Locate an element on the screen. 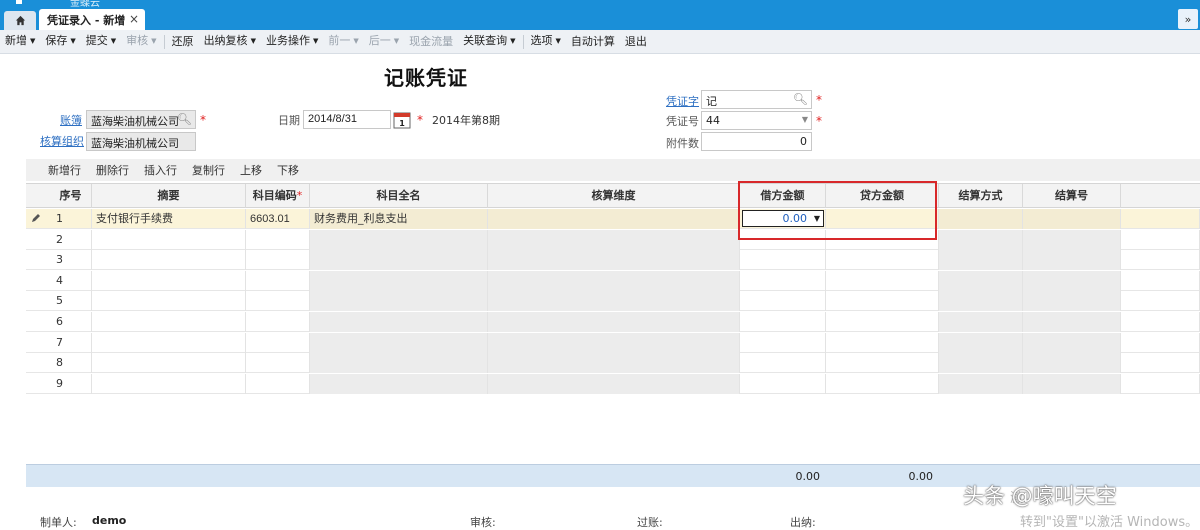  table-row: 6 is located at coordinates (613, 322).